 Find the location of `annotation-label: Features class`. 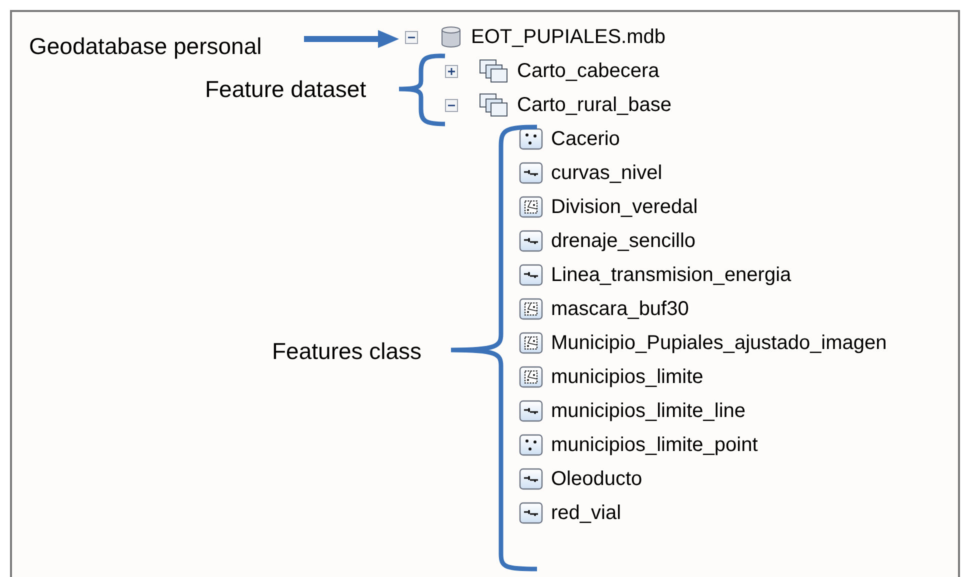

annotation-label: Features class is located at coordinates (347, 351).